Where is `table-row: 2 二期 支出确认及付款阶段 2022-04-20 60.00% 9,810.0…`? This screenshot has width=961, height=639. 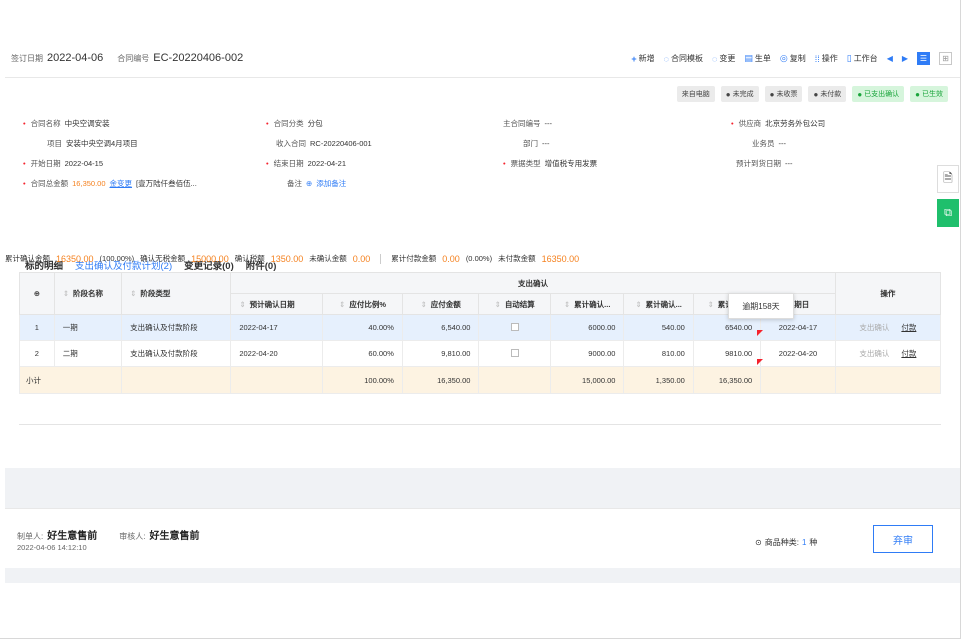 table-row: 2 二期 支出确认及付款阶段 2022-04-20 60.00% 9,810.0… is located at coordinates (480, 353).